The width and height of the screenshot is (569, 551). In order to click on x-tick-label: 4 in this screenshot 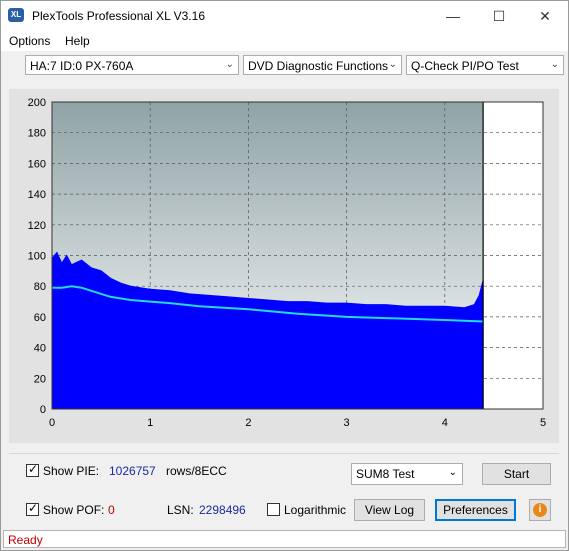, I will do `click(445, 423)`.